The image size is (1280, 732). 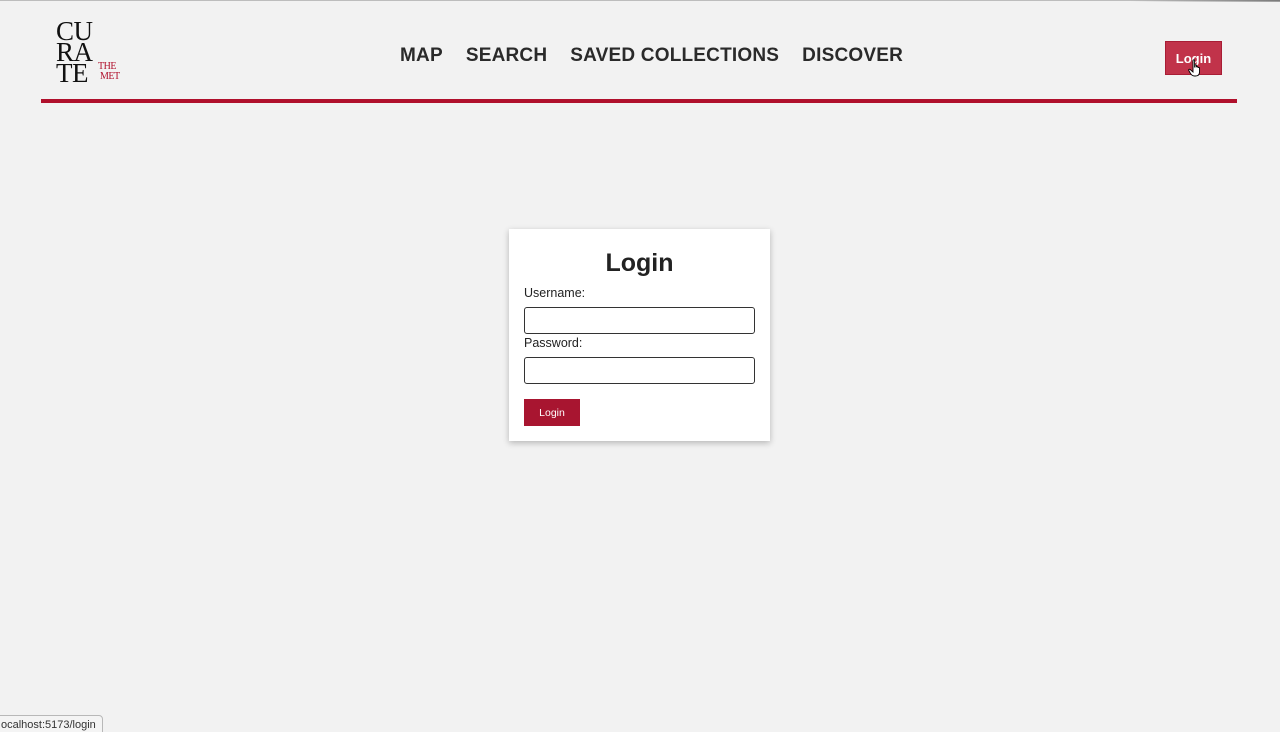 What do you see at coordinates (1194, 68) in the screenshot?
I see `hand-pointer-icon` at bounding box center [1194, 68].